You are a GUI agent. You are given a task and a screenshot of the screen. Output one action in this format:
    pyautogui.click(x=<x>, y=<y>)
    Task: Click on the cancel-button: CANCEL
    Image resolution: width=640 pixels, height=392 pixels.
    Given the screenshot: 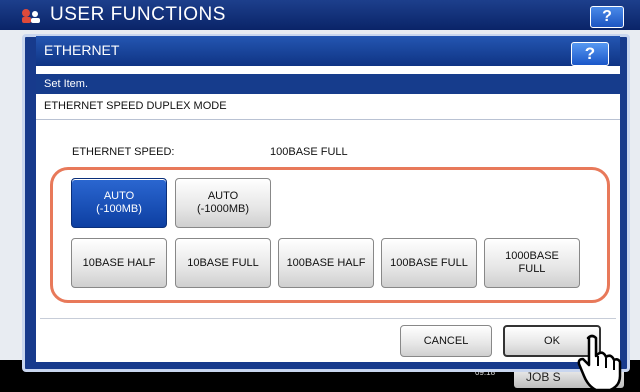 What is the action you would take?
    pyautogui.click(x=446, y=341)
    